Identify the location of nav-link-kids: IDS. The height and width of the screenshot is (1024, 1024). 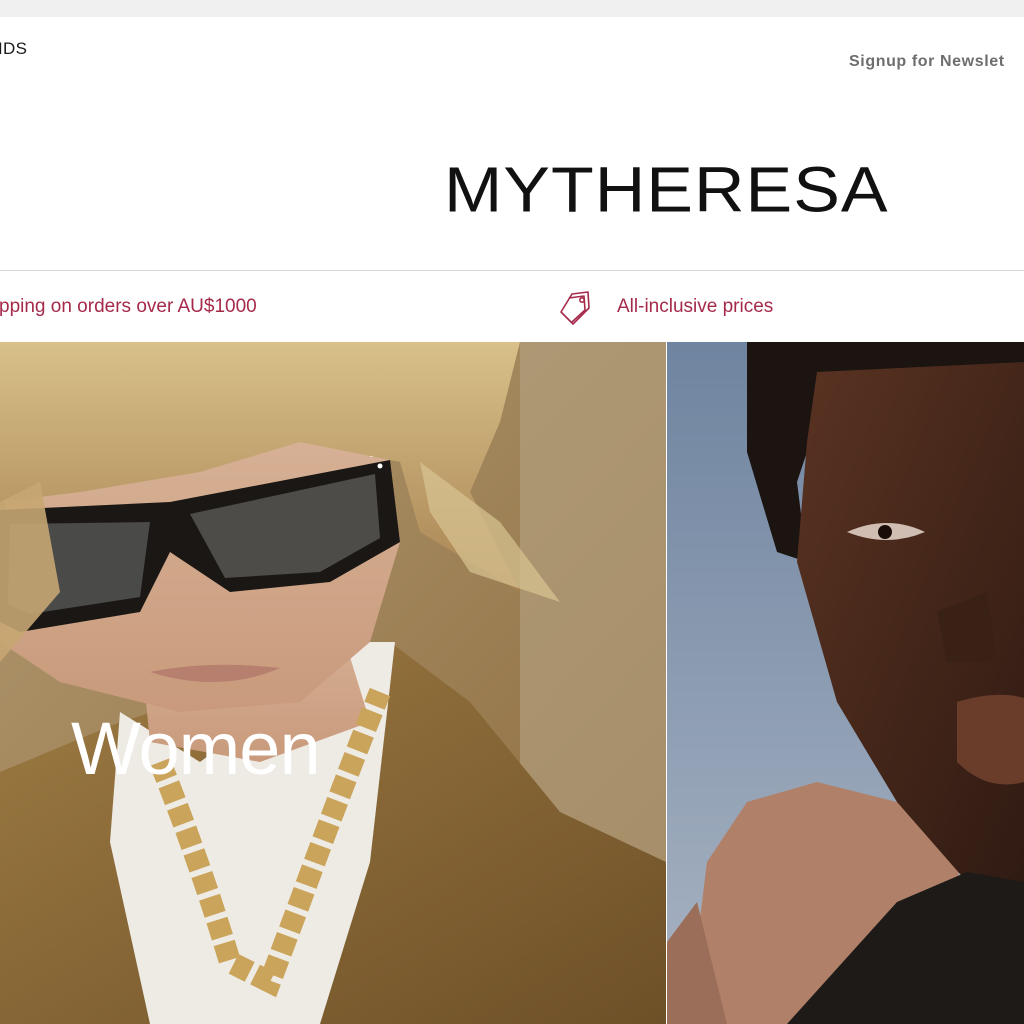
(13, 49).